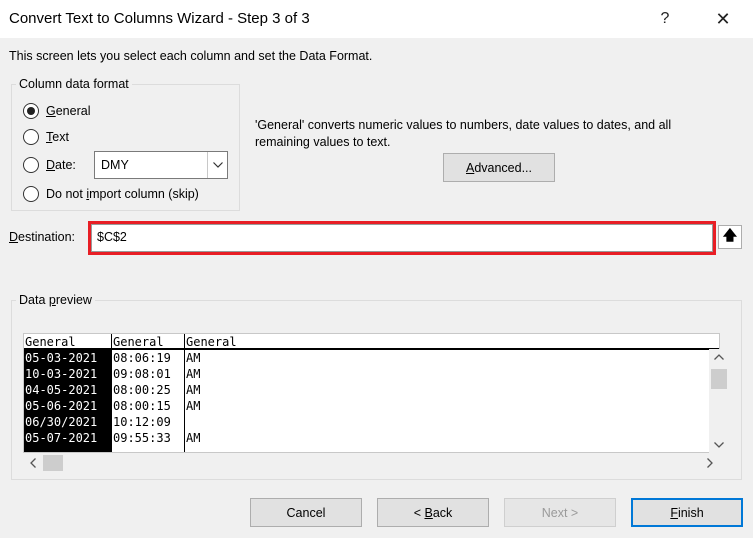 The height and width of the screenshot is (538, 753). I want to click on radio-general: General, so click(56, 111).